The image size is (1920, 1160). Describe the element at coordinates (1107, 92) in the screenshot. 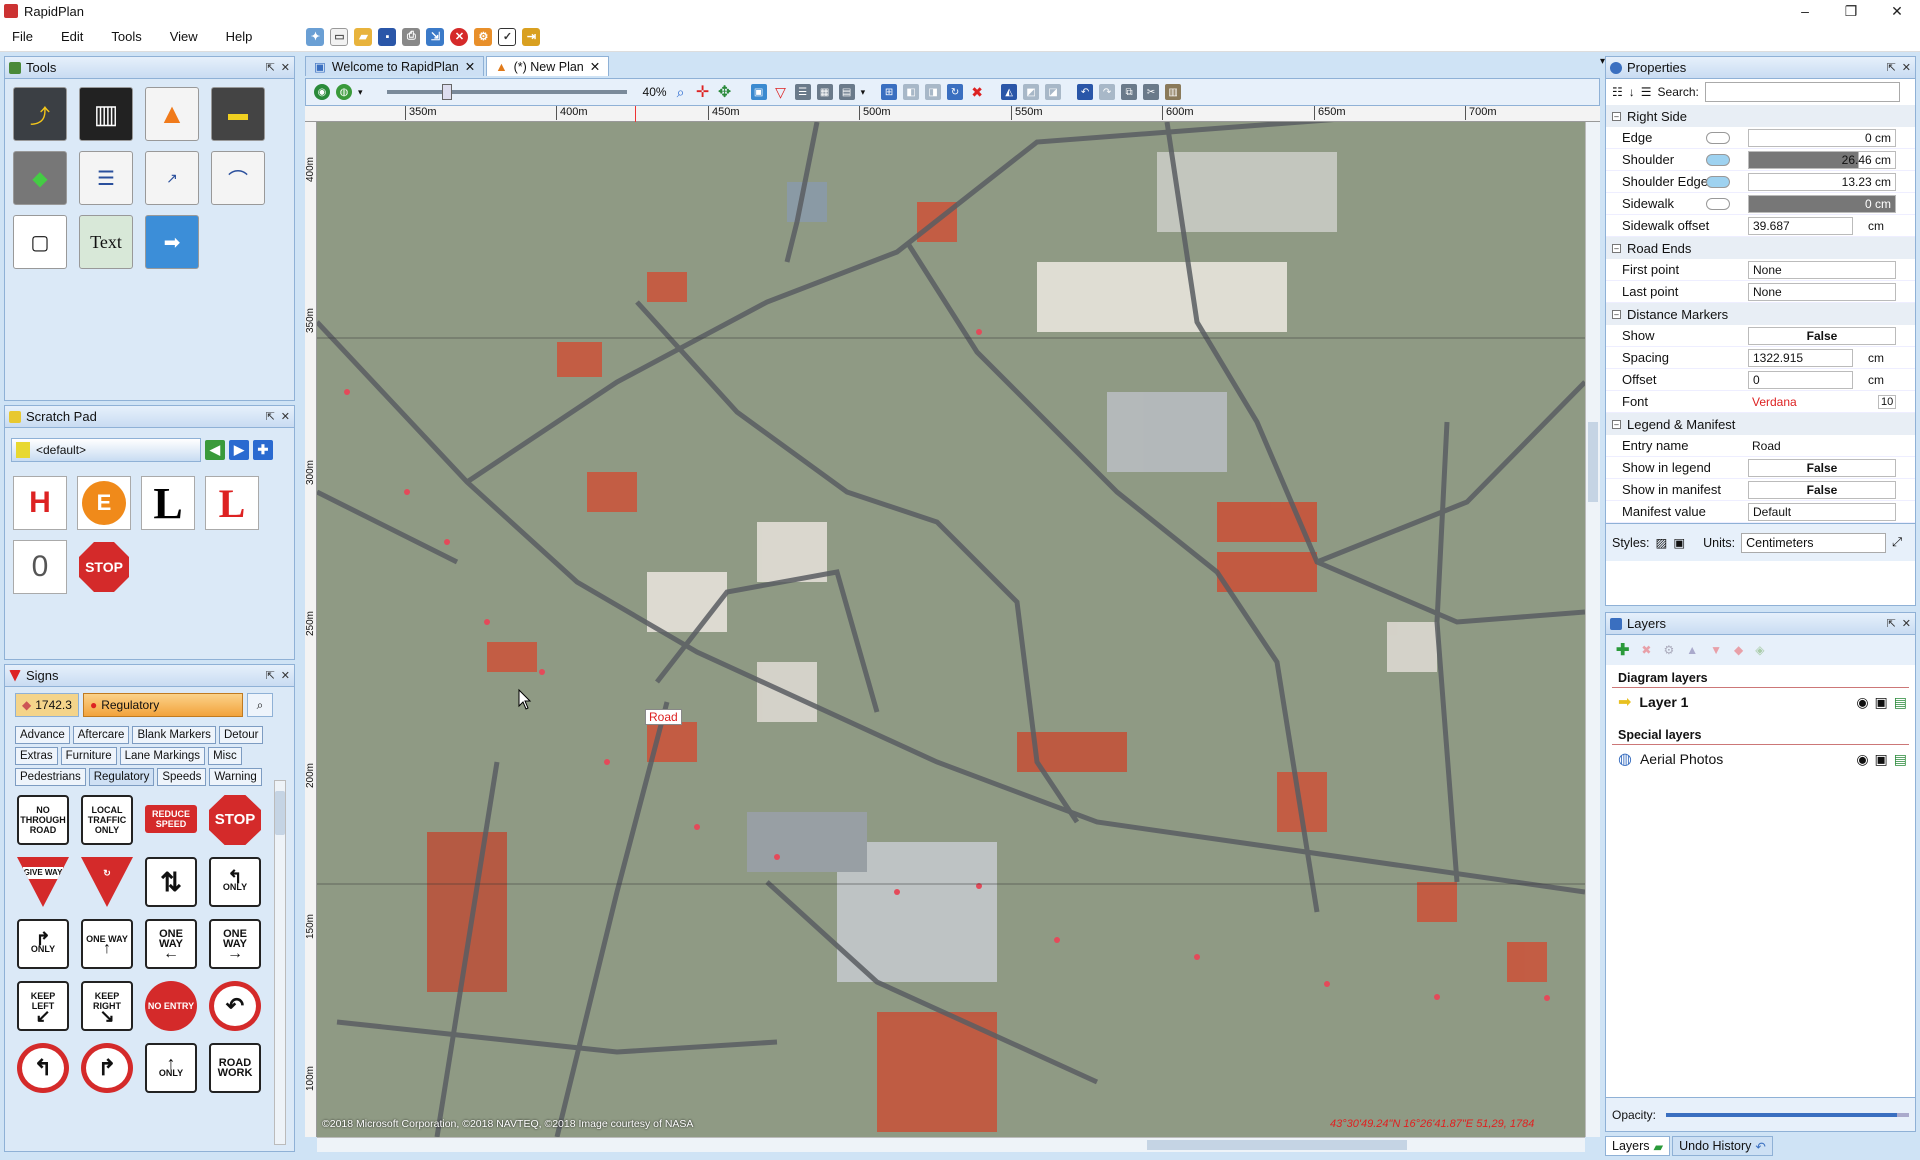

I see `redo-icon: ↷` at that location.